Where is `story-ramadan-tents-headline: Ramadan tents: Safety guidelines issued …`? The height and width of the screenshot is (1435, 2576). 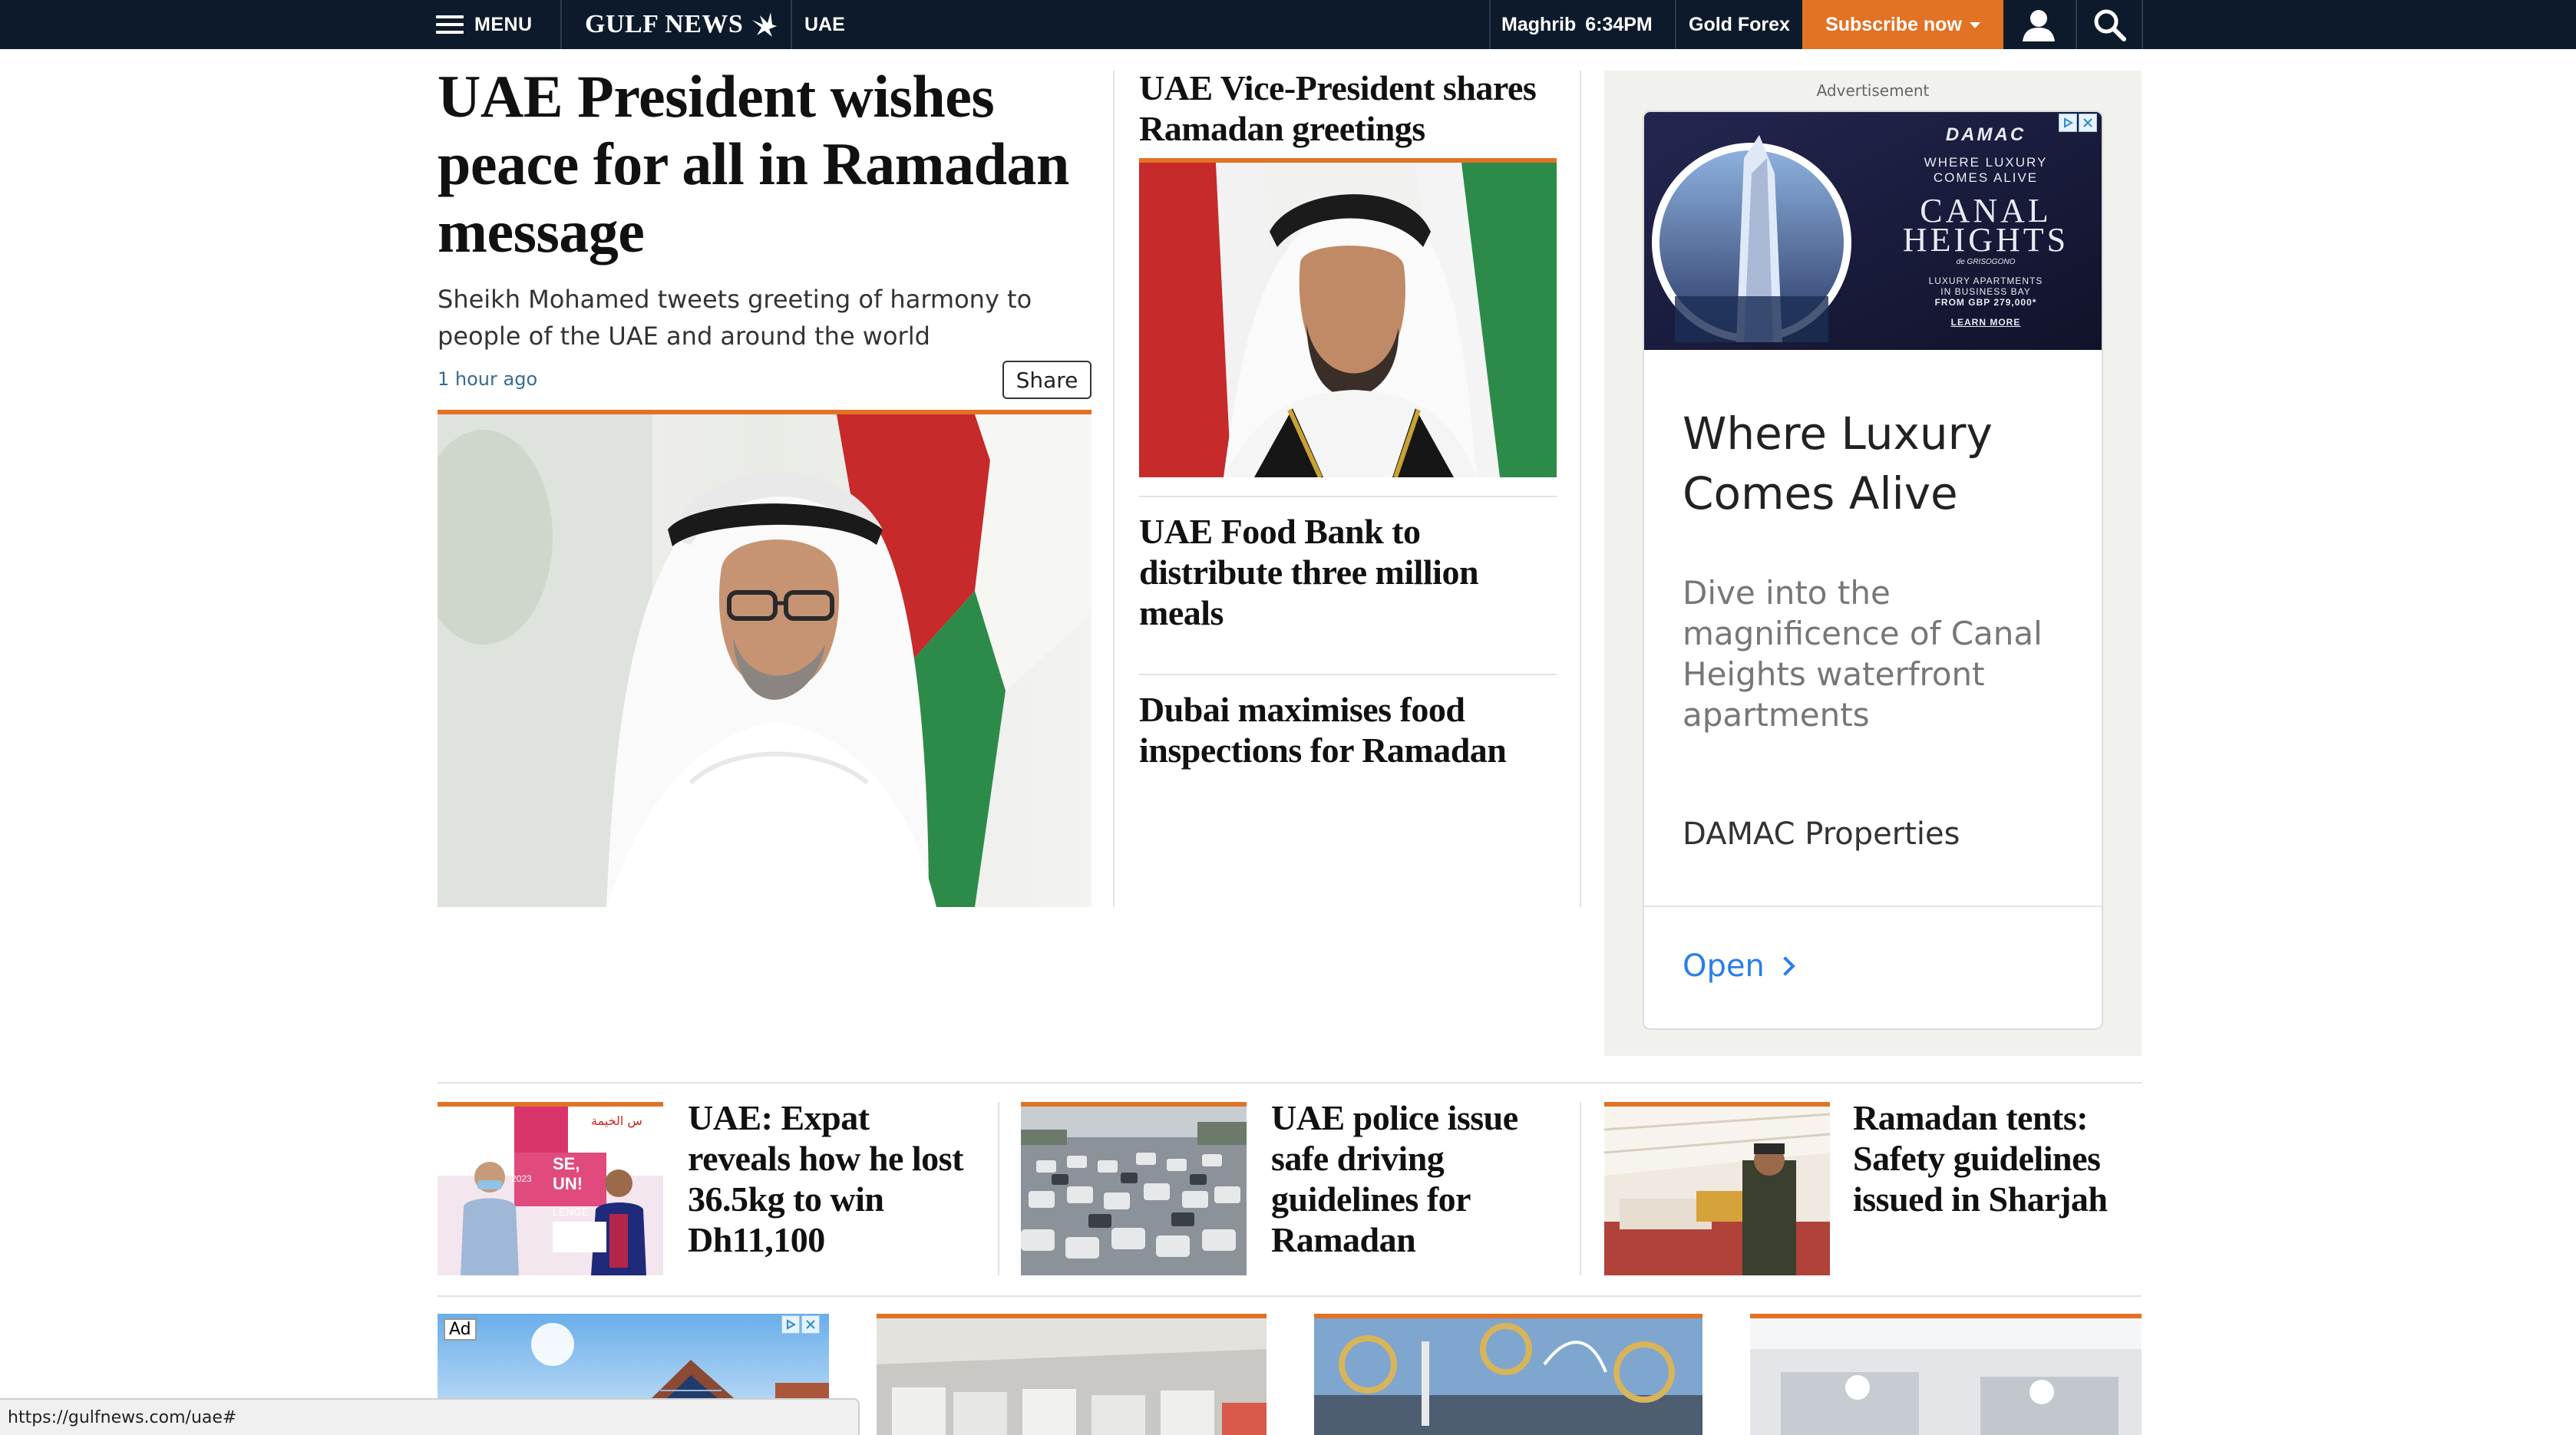 story-ramadan-tents-headline: Ramadan tents: Safety guidelines issued … is located at coordinates (1999, 1158).